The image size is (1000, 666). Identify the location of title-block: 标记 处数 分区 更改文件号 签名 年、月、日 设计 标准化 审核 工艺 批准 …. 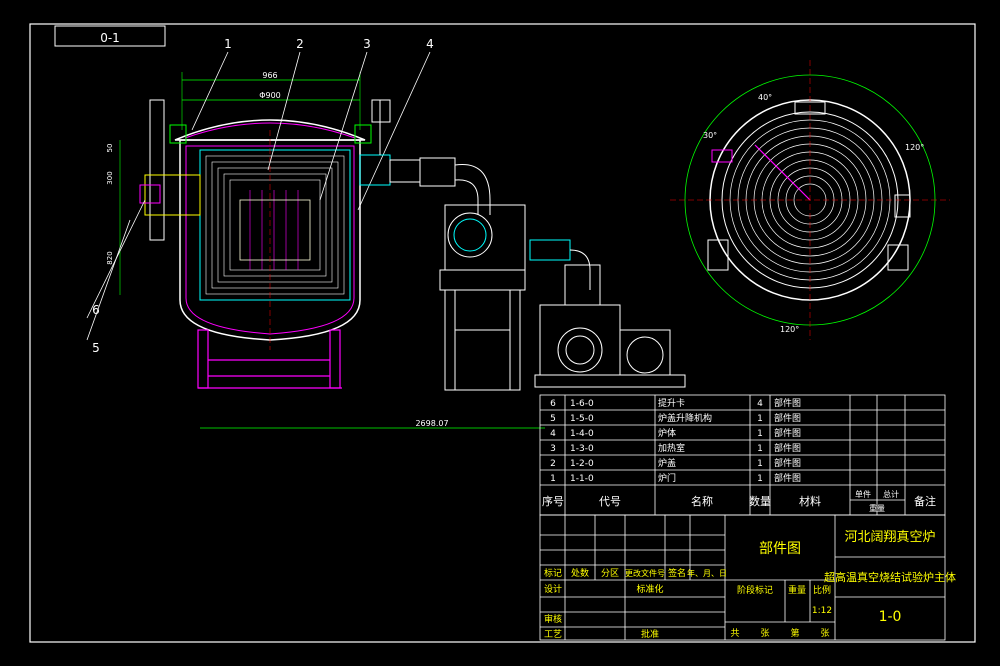
(747, 577).